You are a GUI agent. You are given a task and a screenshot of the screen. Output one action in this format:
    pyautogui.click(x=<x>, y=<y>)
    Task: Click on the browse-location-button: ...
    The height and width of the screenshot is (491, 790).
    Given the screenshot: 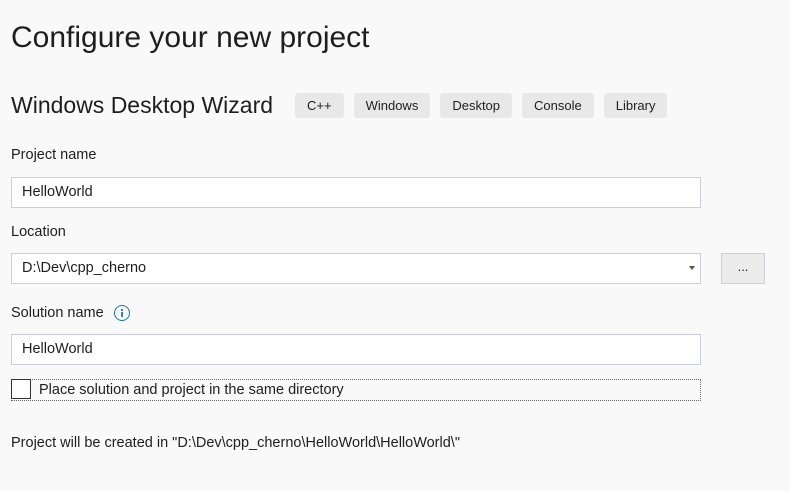 What is the action you would take?
    pyautogui.click(x=743, y=268)
    